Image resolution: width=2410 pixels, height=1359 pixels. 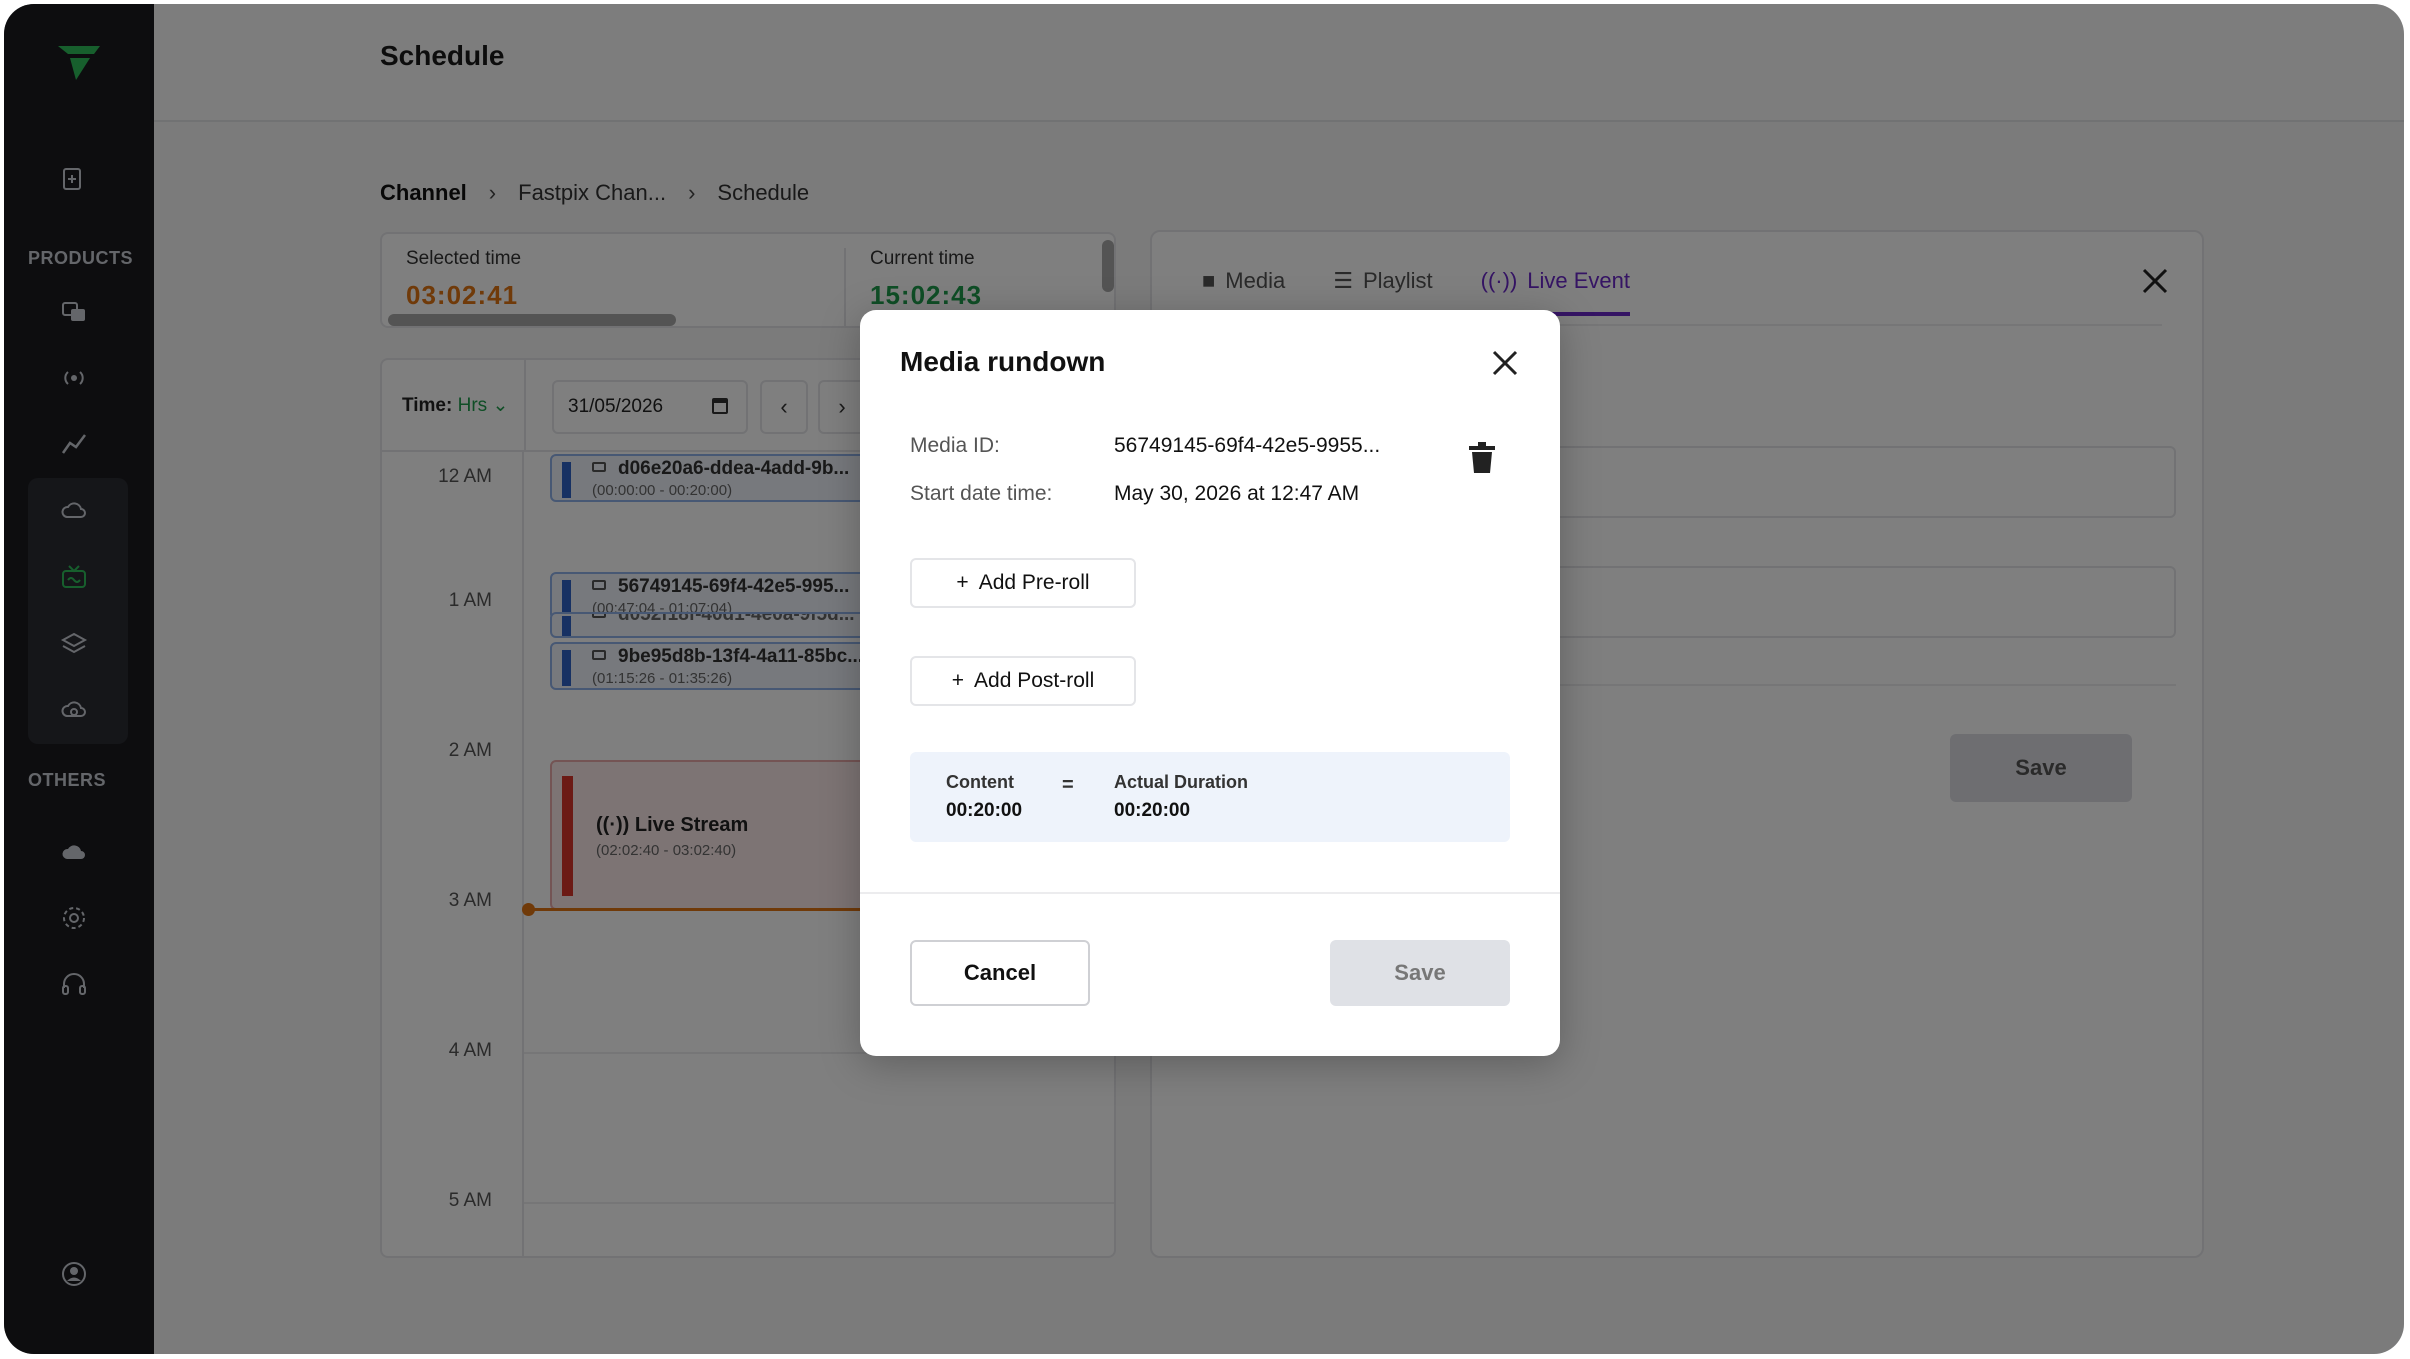 I want to click on add-postroll-label: Add Post-roll, so click(x=1034, y=680).